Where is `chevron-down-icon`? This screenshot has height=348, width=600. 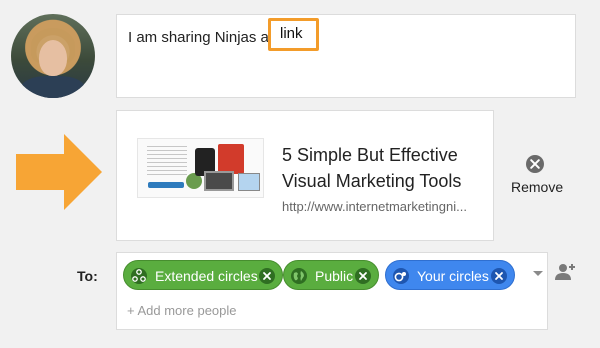 chevron-down-icon is located at coordinates (538, 273).